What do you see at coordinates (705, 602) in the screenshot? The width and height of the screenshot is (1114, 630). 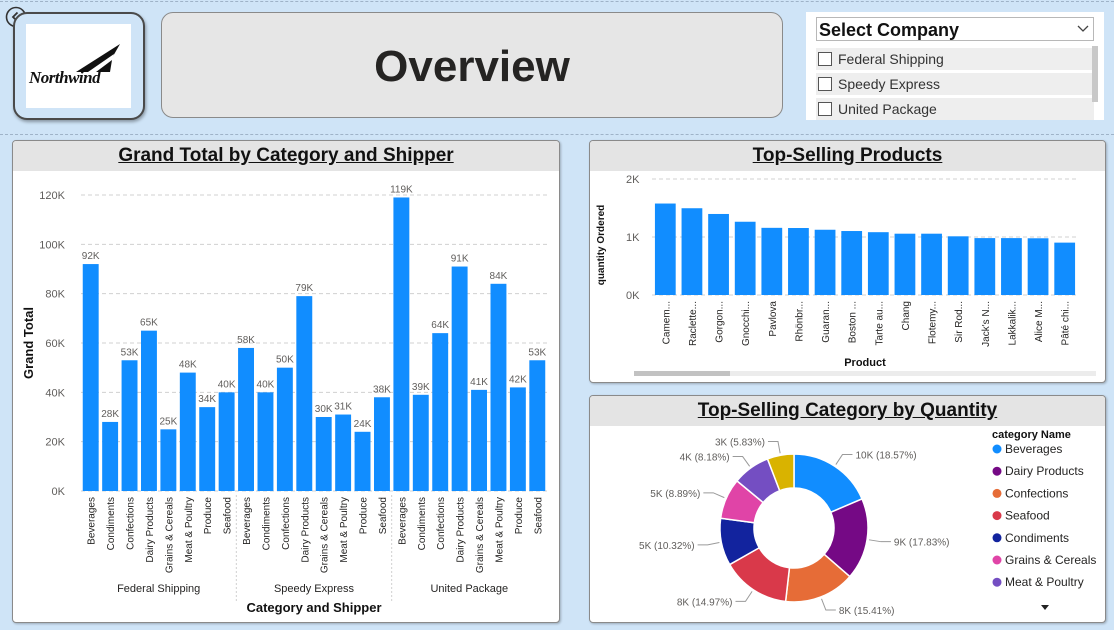 I see `slice-label: 8K (14.97%)` at bounding box center [705, 602].